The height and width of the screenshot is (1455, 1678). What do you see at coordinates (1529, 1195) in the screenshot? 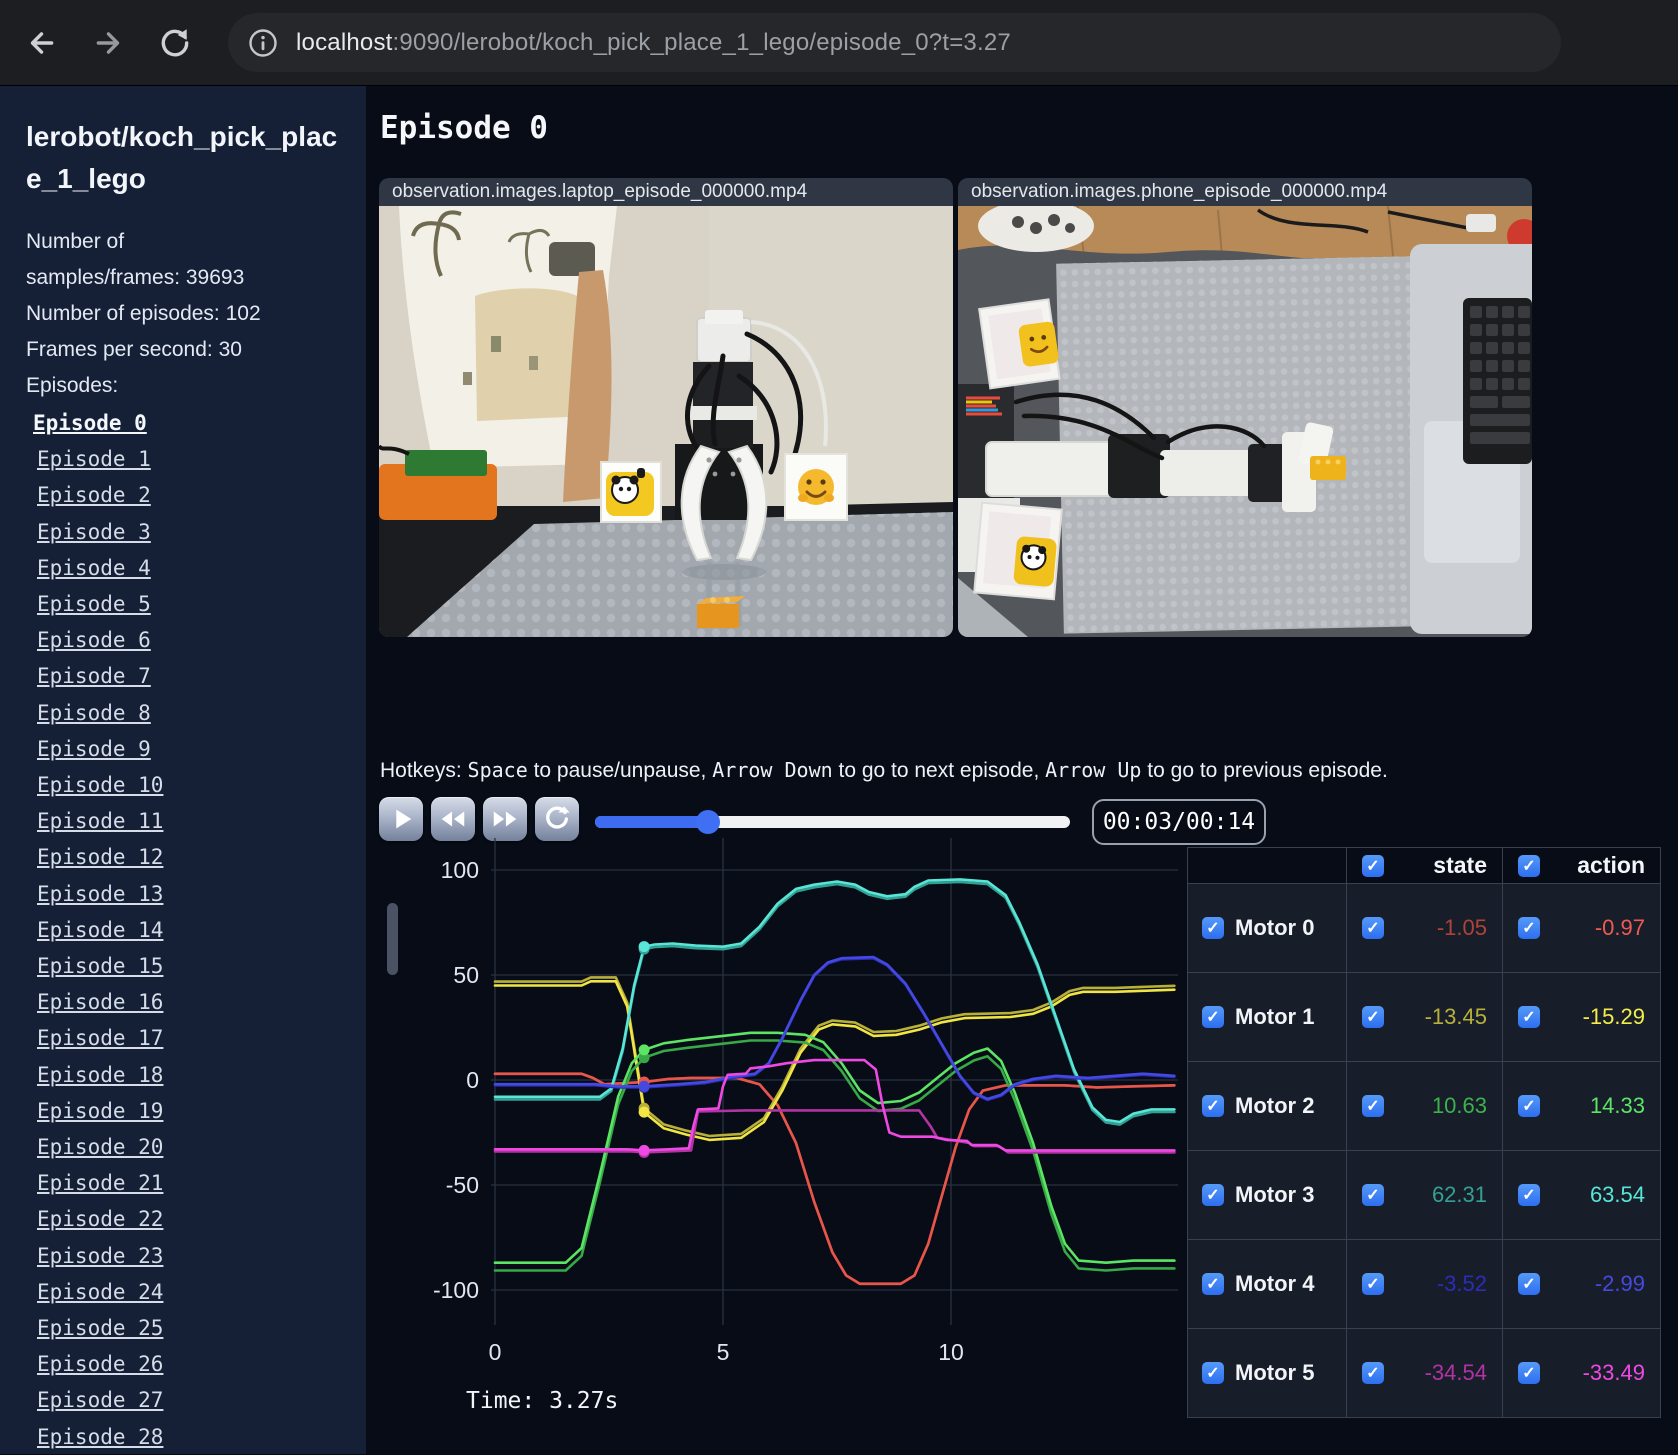
I see `motor-3-action-checkbox: ✓` at bounding box center [1529, 1195].